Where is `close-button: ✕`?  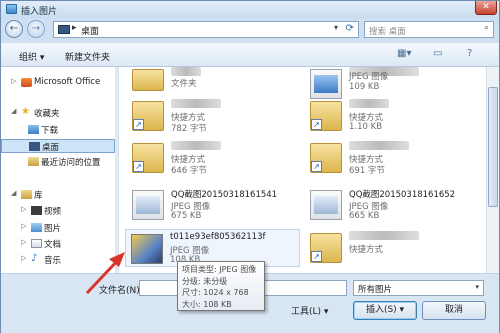 close-button: ✕ is located at coordinates (486, 8).